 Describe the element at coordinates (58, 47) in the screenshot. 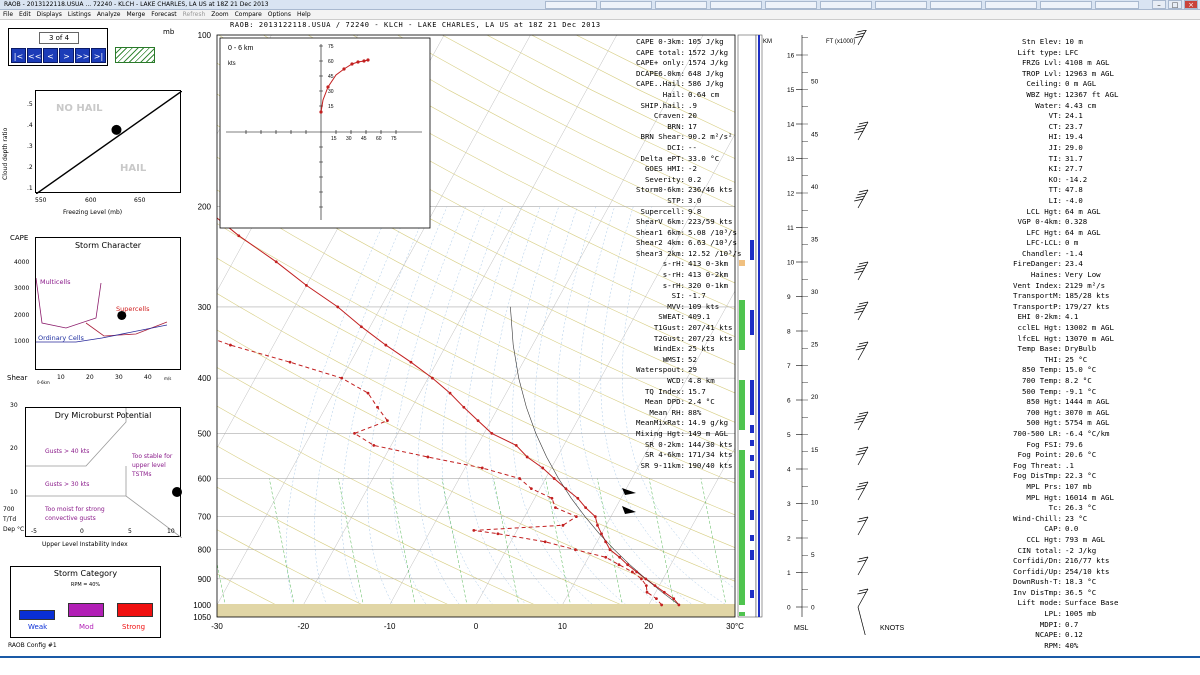

I see `sounding-navigator: 3 of 4 |< << < > >> >|` at that location.